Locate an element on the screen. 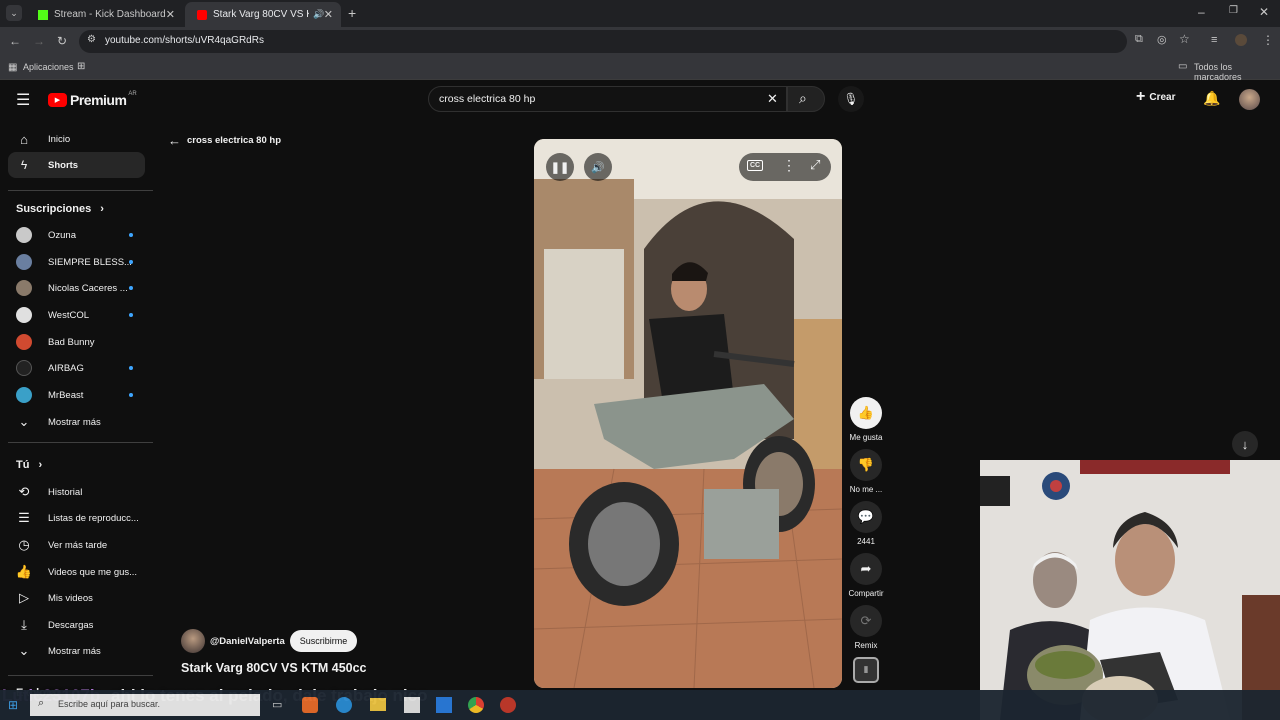  subscriptions-heading: Suscripciones › is located at coordinates (60, 209).